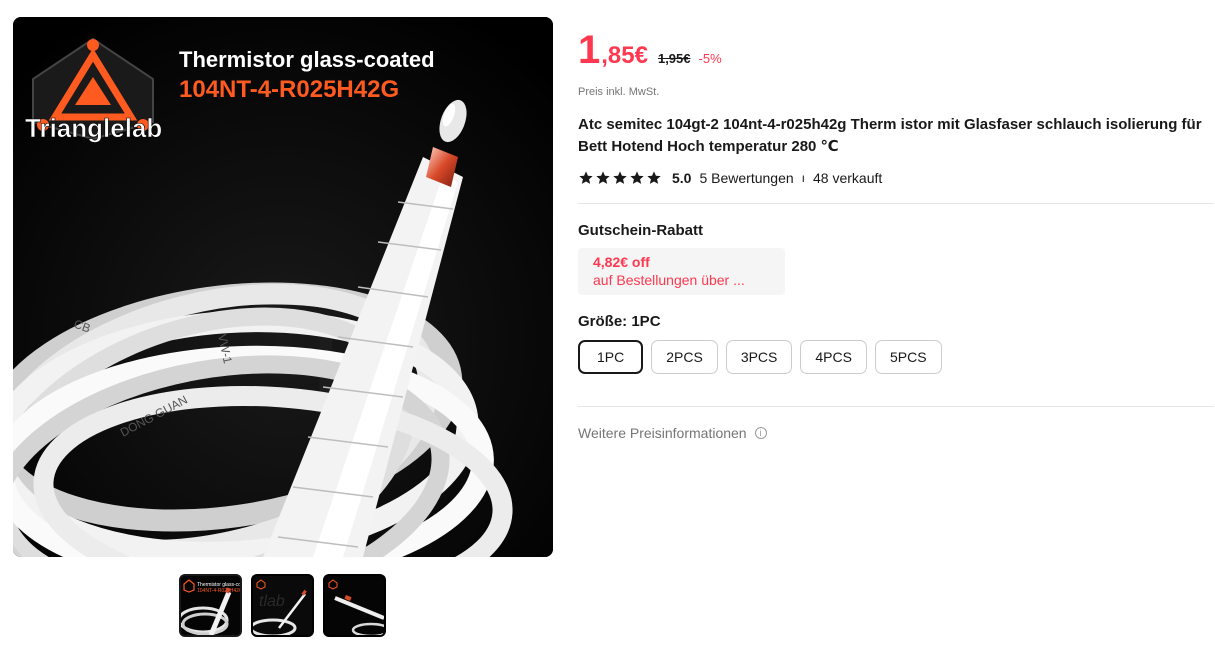 This screenshot has height=663, width=1215. Describe the element at coordinates (589, 50) in the screenshot. I see `current-price-whole: 1` at that location.